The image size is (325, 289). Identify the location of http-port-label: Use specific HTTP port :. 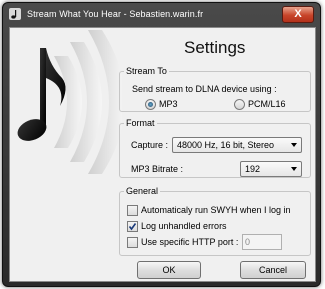
(189, 242).